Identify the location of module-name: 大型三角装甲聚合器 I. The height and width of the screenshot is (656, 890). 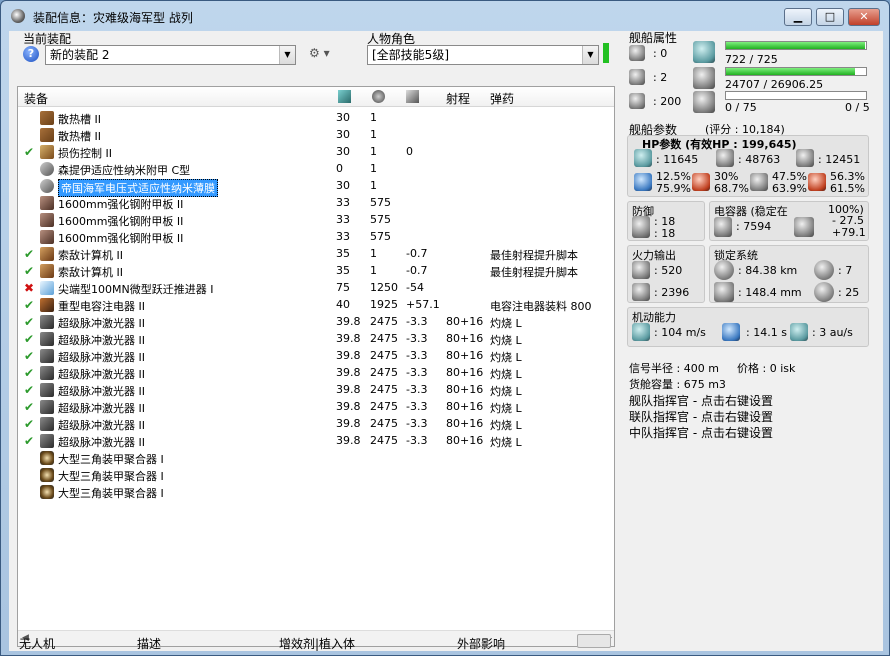
(111, 476).